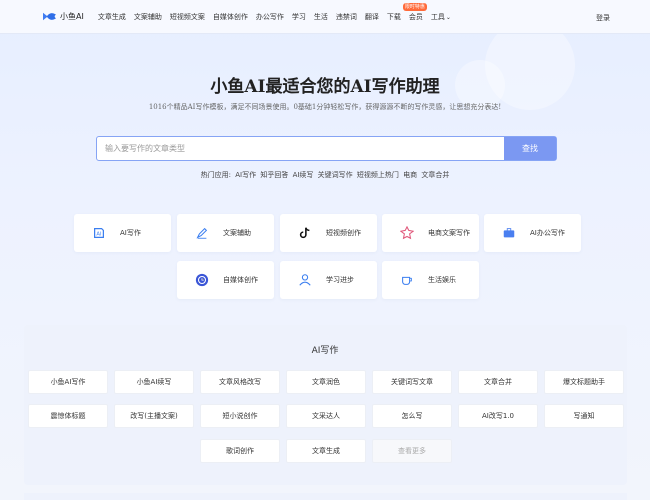 This screenshot has width=650, height=500. I want to click on category-label: AI办公写作, so click(547, 233).